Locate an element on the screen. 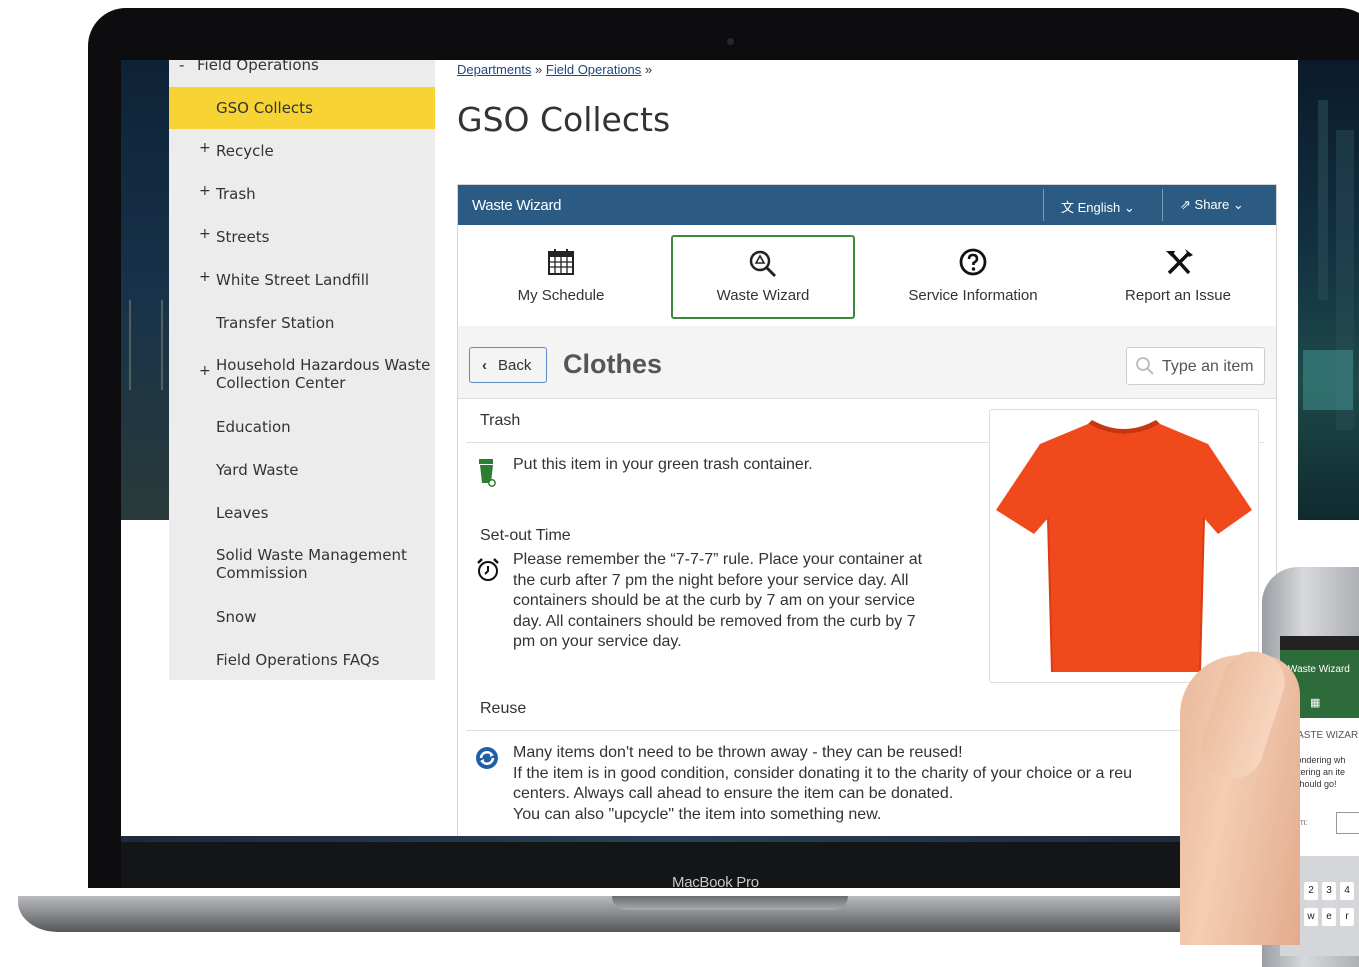 The height and width of the screenshot is (967, 1359). sidebar-item-label: Snow is located at coordinates (236, 617).